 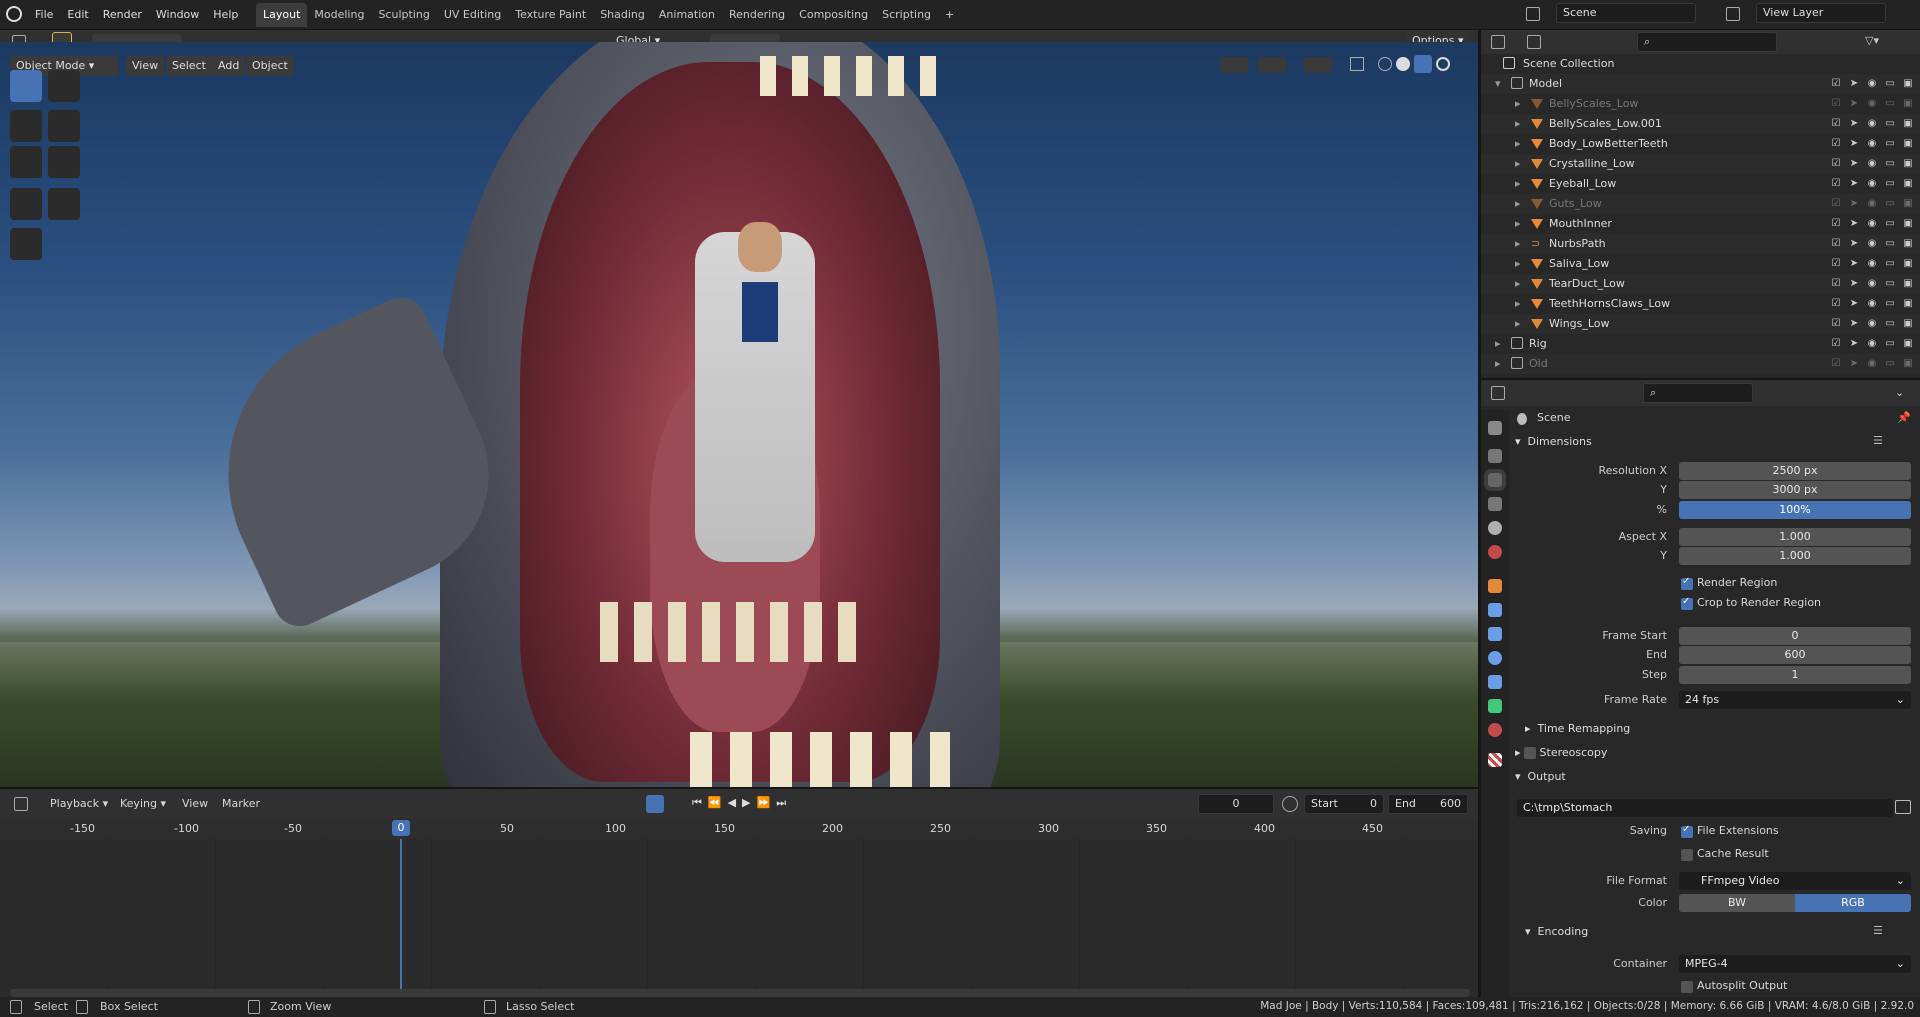 What do you see at coordinates (26, 204) in the screenshot?
I see `annotate-tool-icon` at bounding box center [26, 204].